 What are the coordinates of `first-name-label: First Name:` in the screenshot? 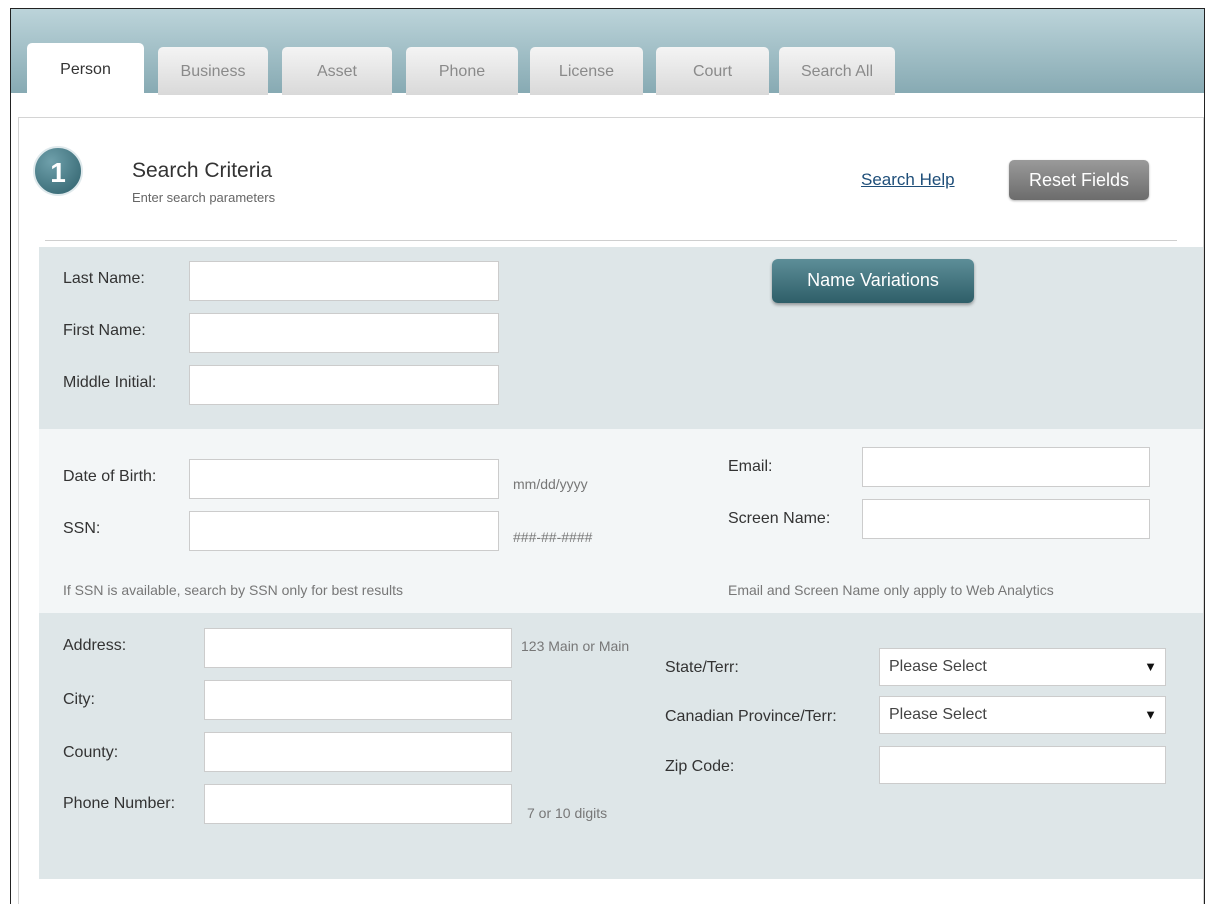 It's located at (104, 330).